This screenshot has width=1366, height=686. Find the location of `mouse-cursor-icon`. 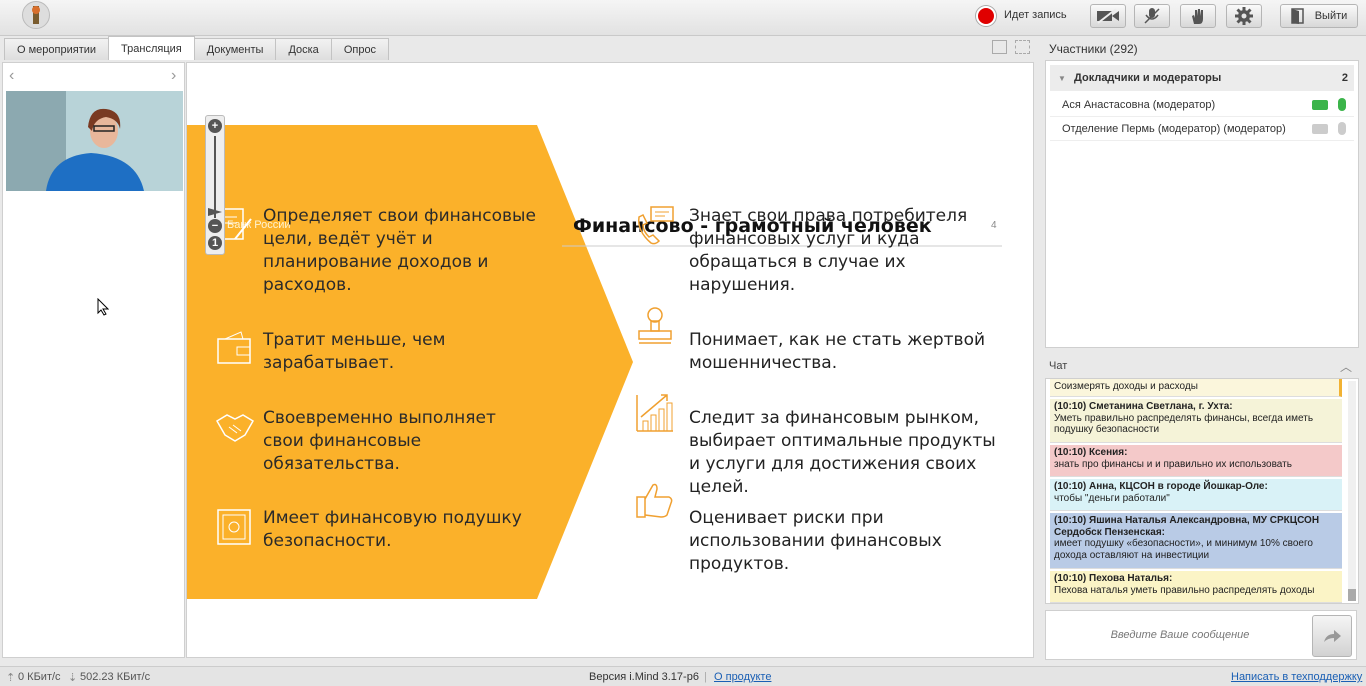

mouse-cursor-icon is located at coordinates (103, 308).